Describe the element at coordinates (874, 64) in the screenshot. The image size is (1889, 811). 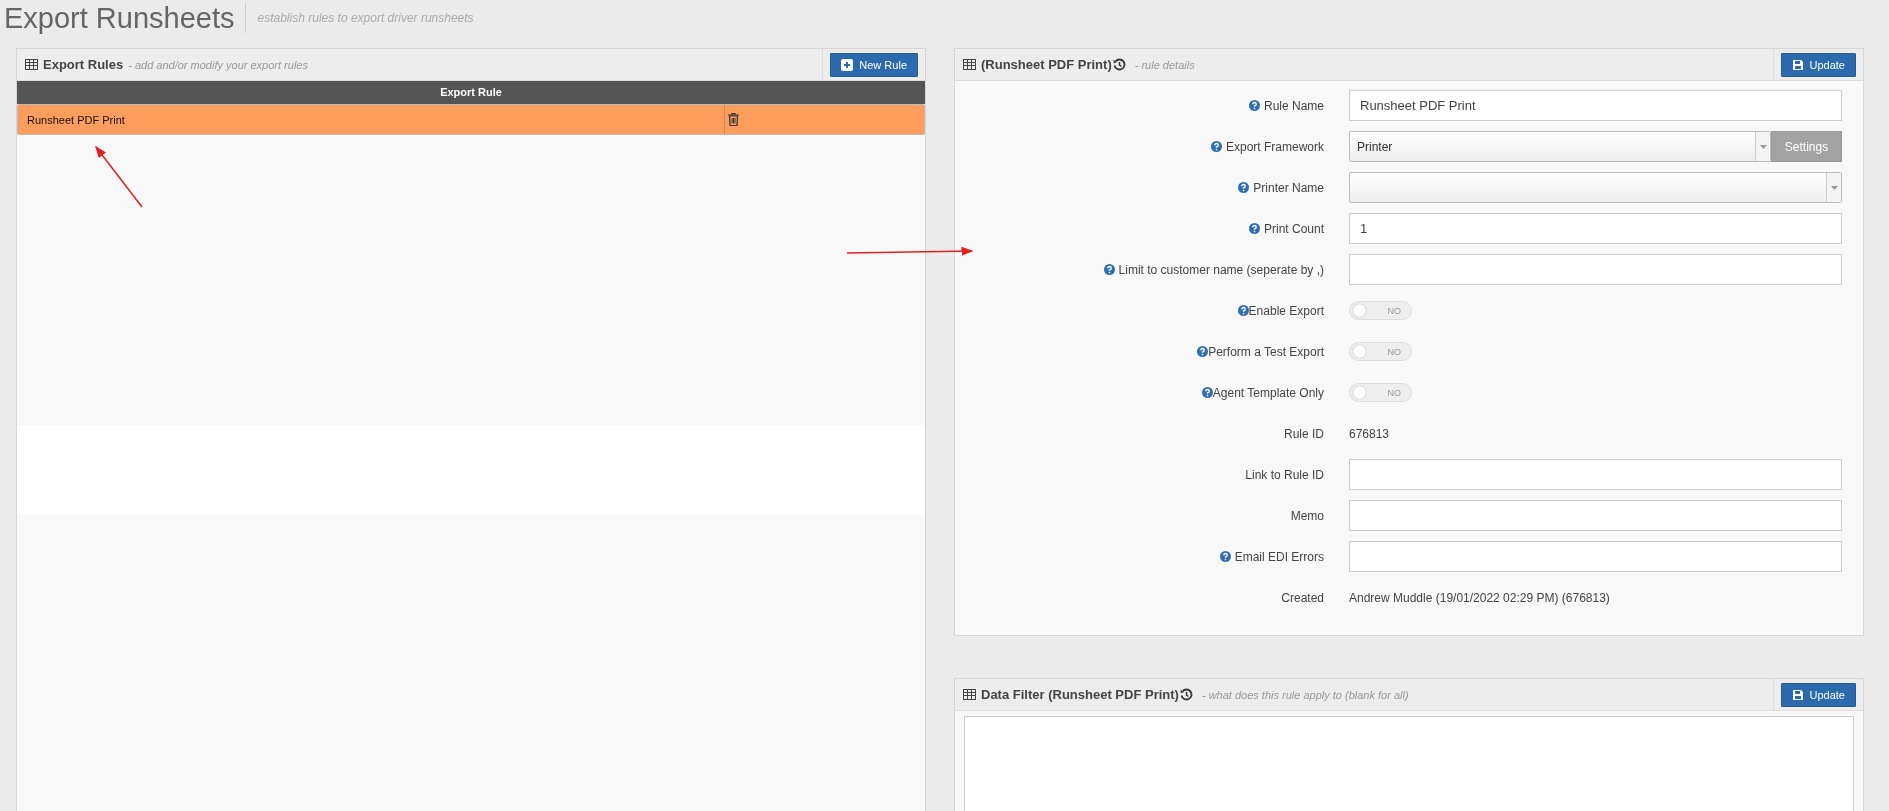
I see `new-rule-button: New Rule` at that location.